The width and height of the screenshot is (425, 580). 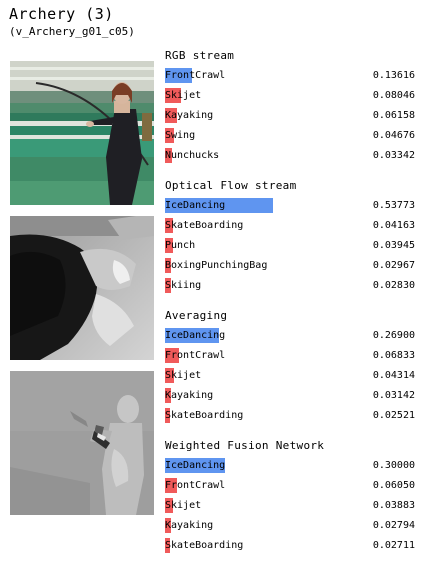 What do you see at coordinates (290, 416) in the screenshot?
I see `prediction-row: SkateBoarding 0.02521` at bounding box center [290, 416].